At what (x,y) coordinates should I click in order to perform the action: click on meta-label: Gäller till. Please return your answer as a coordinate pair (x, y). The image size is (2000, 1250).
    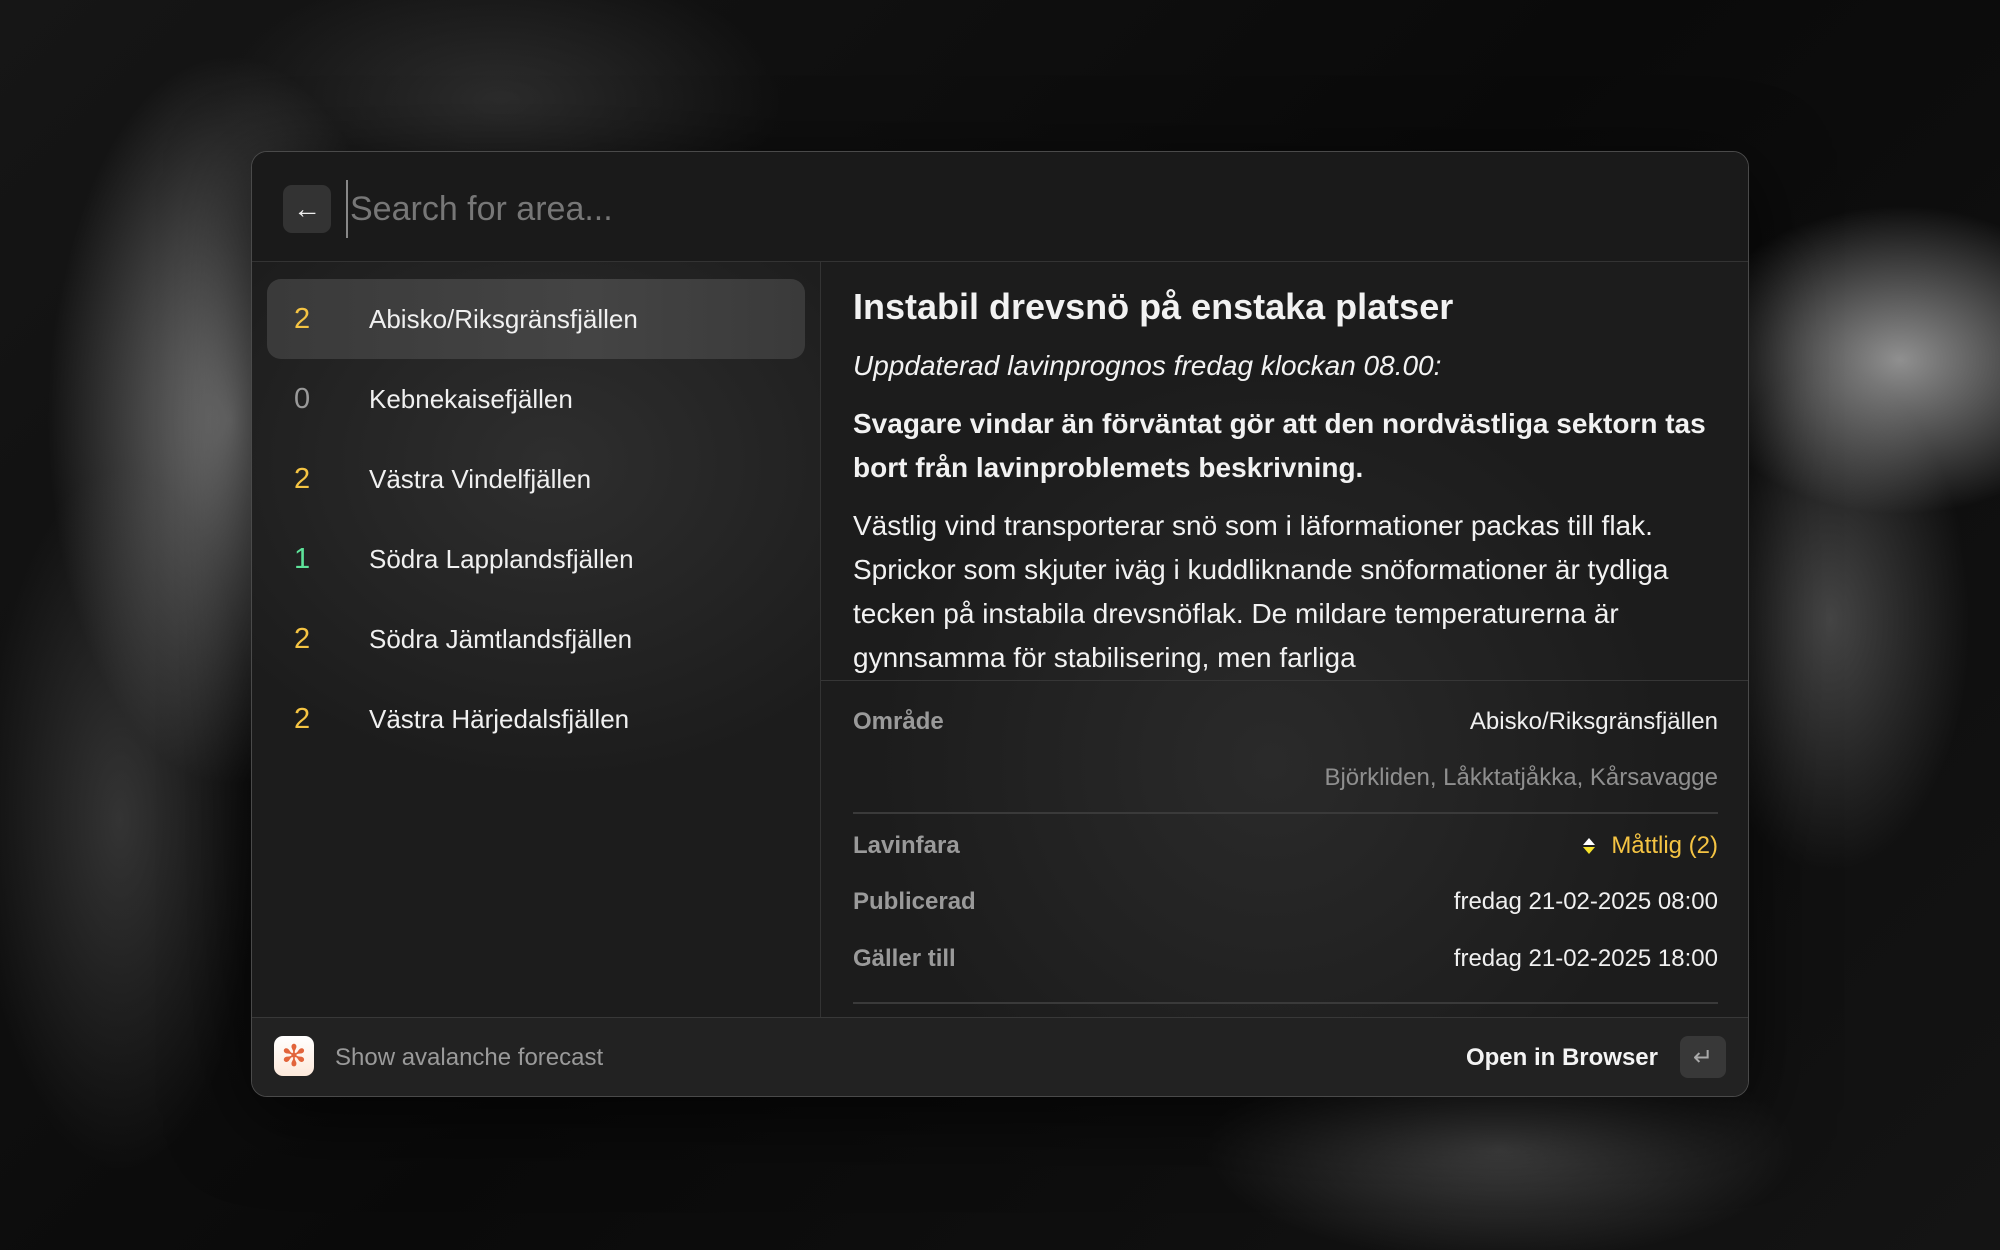
    Looking at the image, I should click on (904, 958).